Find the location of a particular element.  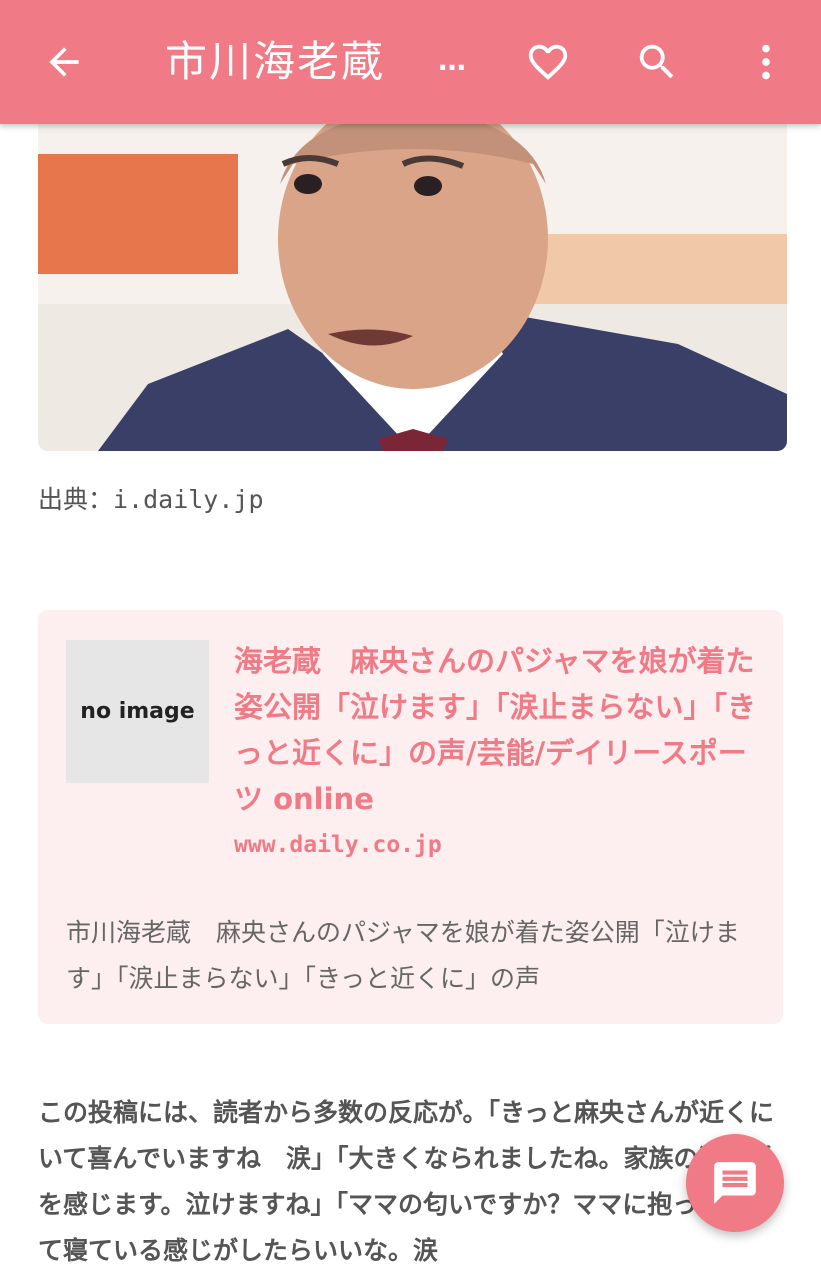

more-menu-button is located at coordinates (766, 62).